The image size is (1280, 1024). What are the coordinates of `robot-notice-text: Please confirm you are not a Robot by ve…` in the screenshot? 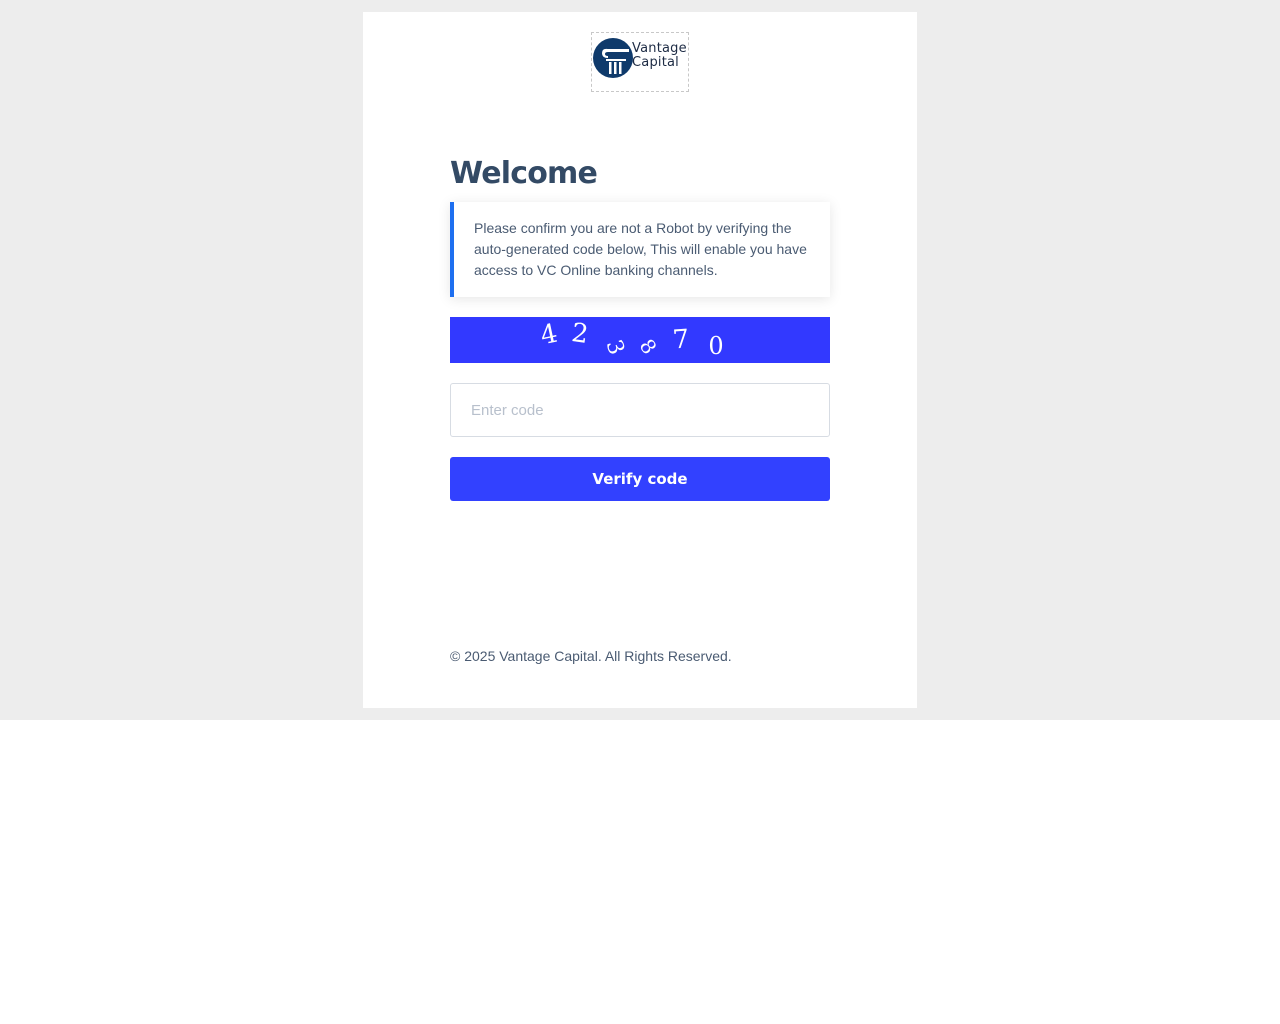 It's located at (640, 249).